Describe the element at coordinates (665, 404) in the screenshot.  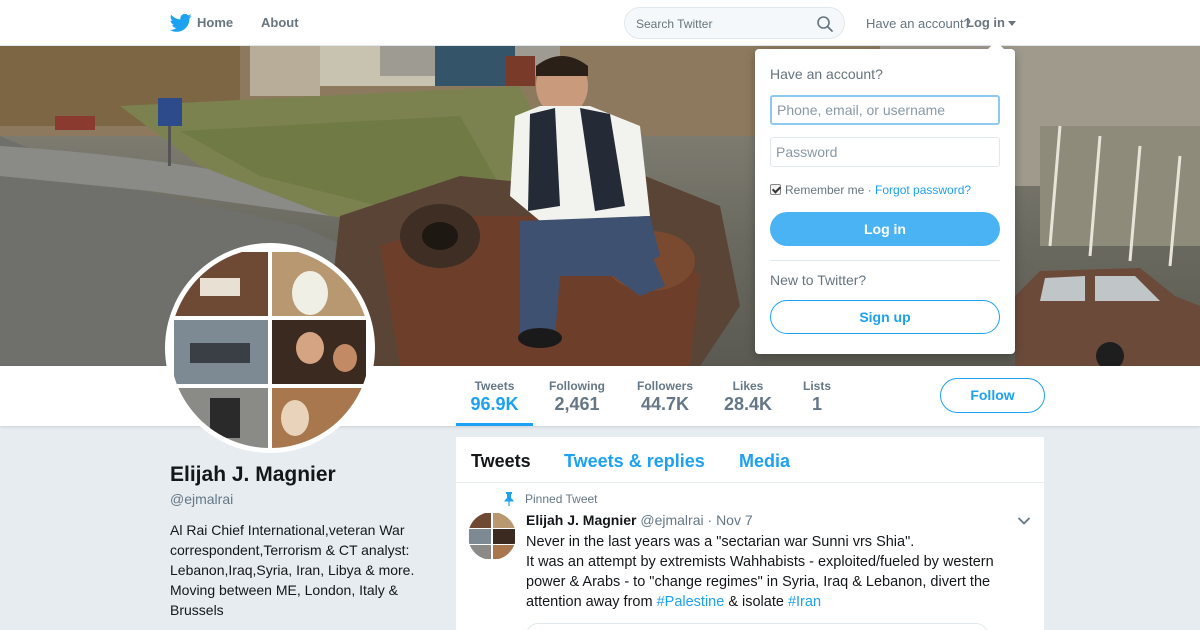
I see `stat-value: 44.7K` at that location.